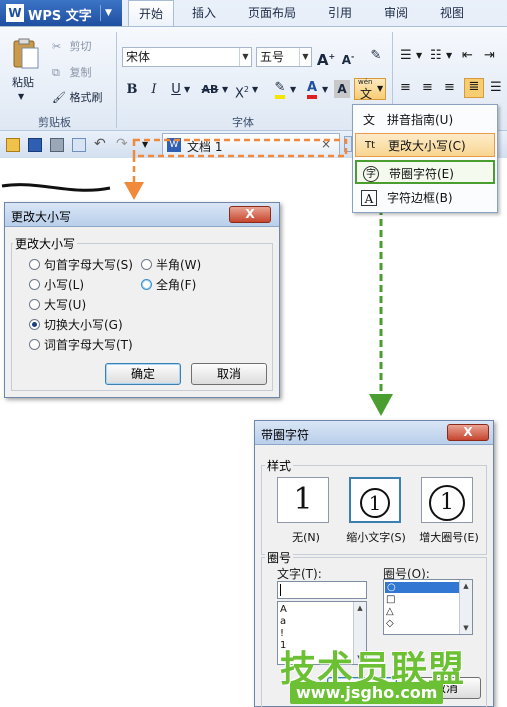 The height and width of the screenshot is (707, 507). I want to click on radio-selected-icon, so click(34, 324).